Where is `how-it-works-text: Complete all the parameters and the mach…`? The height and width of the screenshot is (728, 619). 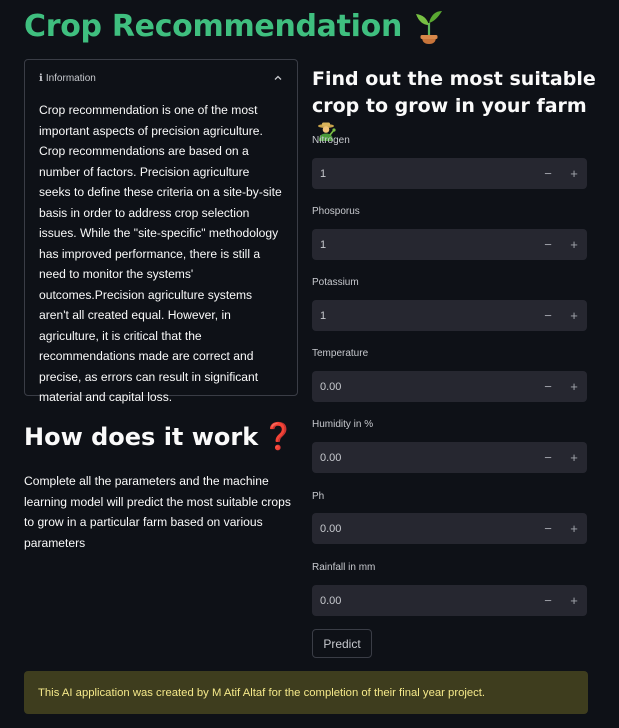 how-it-works-text: Complete all the parameters and the mach… is located at coordinates (157, 512).